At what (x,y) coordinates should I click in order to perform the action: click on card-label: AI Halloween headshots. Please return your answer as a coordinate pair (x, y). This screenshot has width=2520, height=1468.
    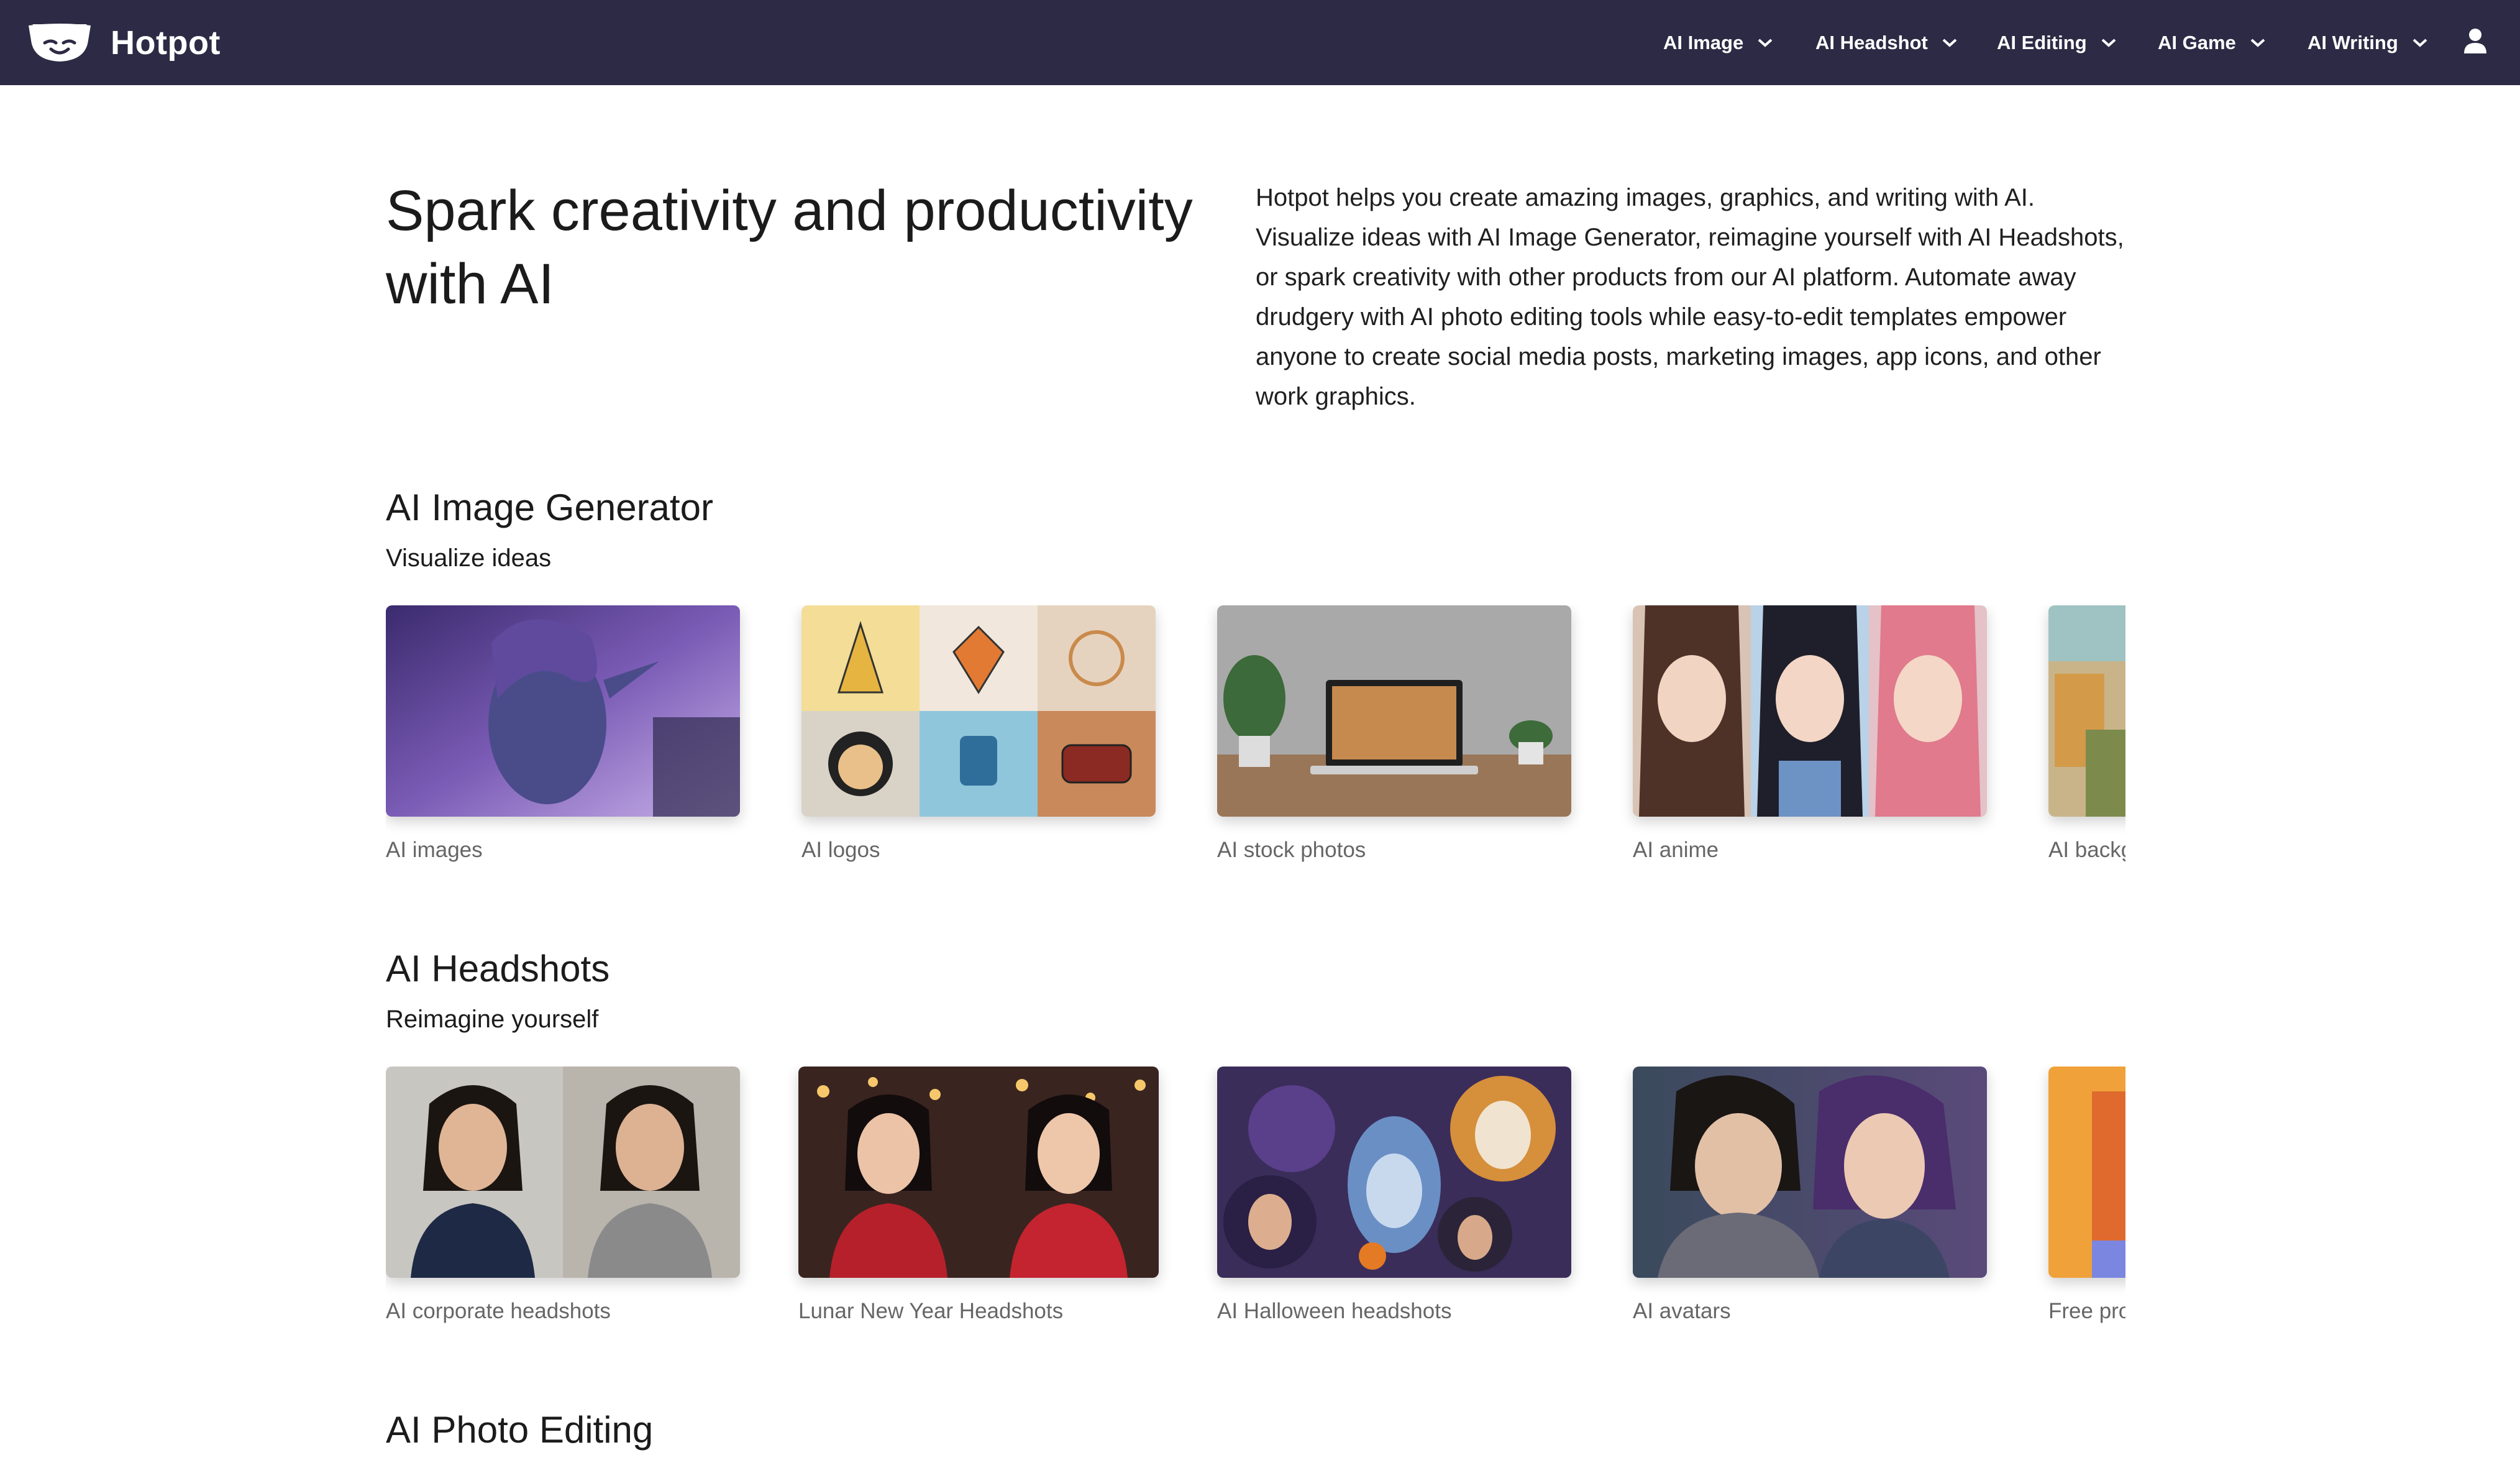
    Looking at the image, I should click on (1334, 1311).